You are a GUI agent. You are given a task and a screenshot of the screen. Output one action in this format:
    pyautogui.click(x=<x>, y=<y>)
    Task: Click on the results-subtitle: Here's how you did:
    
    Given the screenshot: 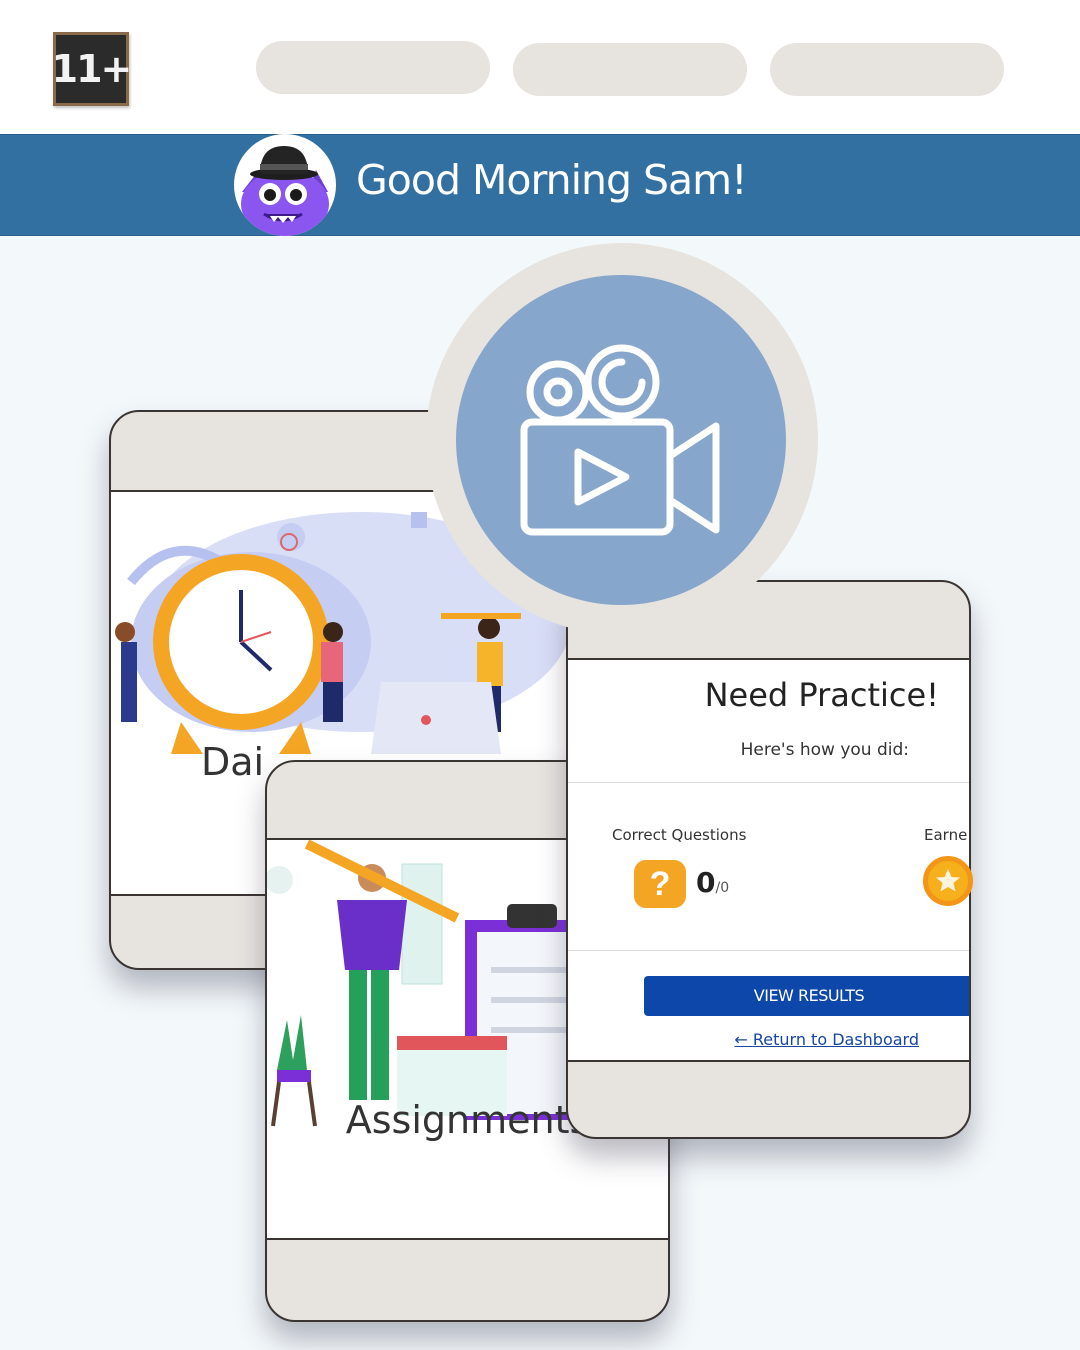 What is the action you would take?
    pyautogui.click(x=824, y=750)
    